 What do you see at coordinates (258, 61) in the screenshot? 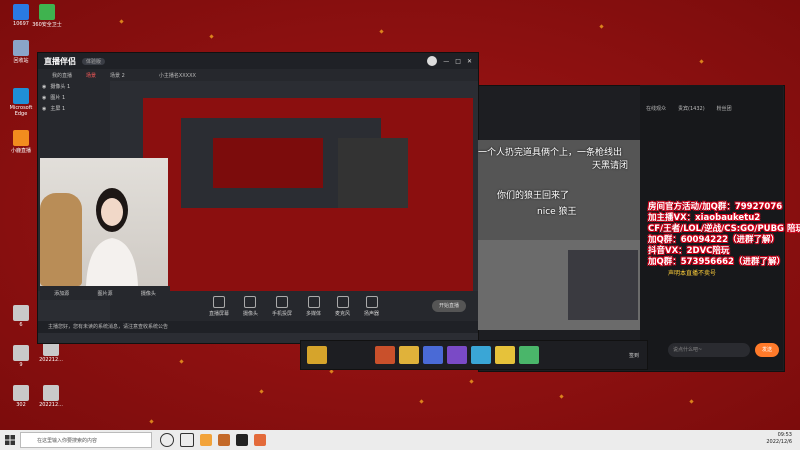
I see `window-titlebar: 直播伴侣 体验版 — □ ✕` at bounding box center [258, 61].